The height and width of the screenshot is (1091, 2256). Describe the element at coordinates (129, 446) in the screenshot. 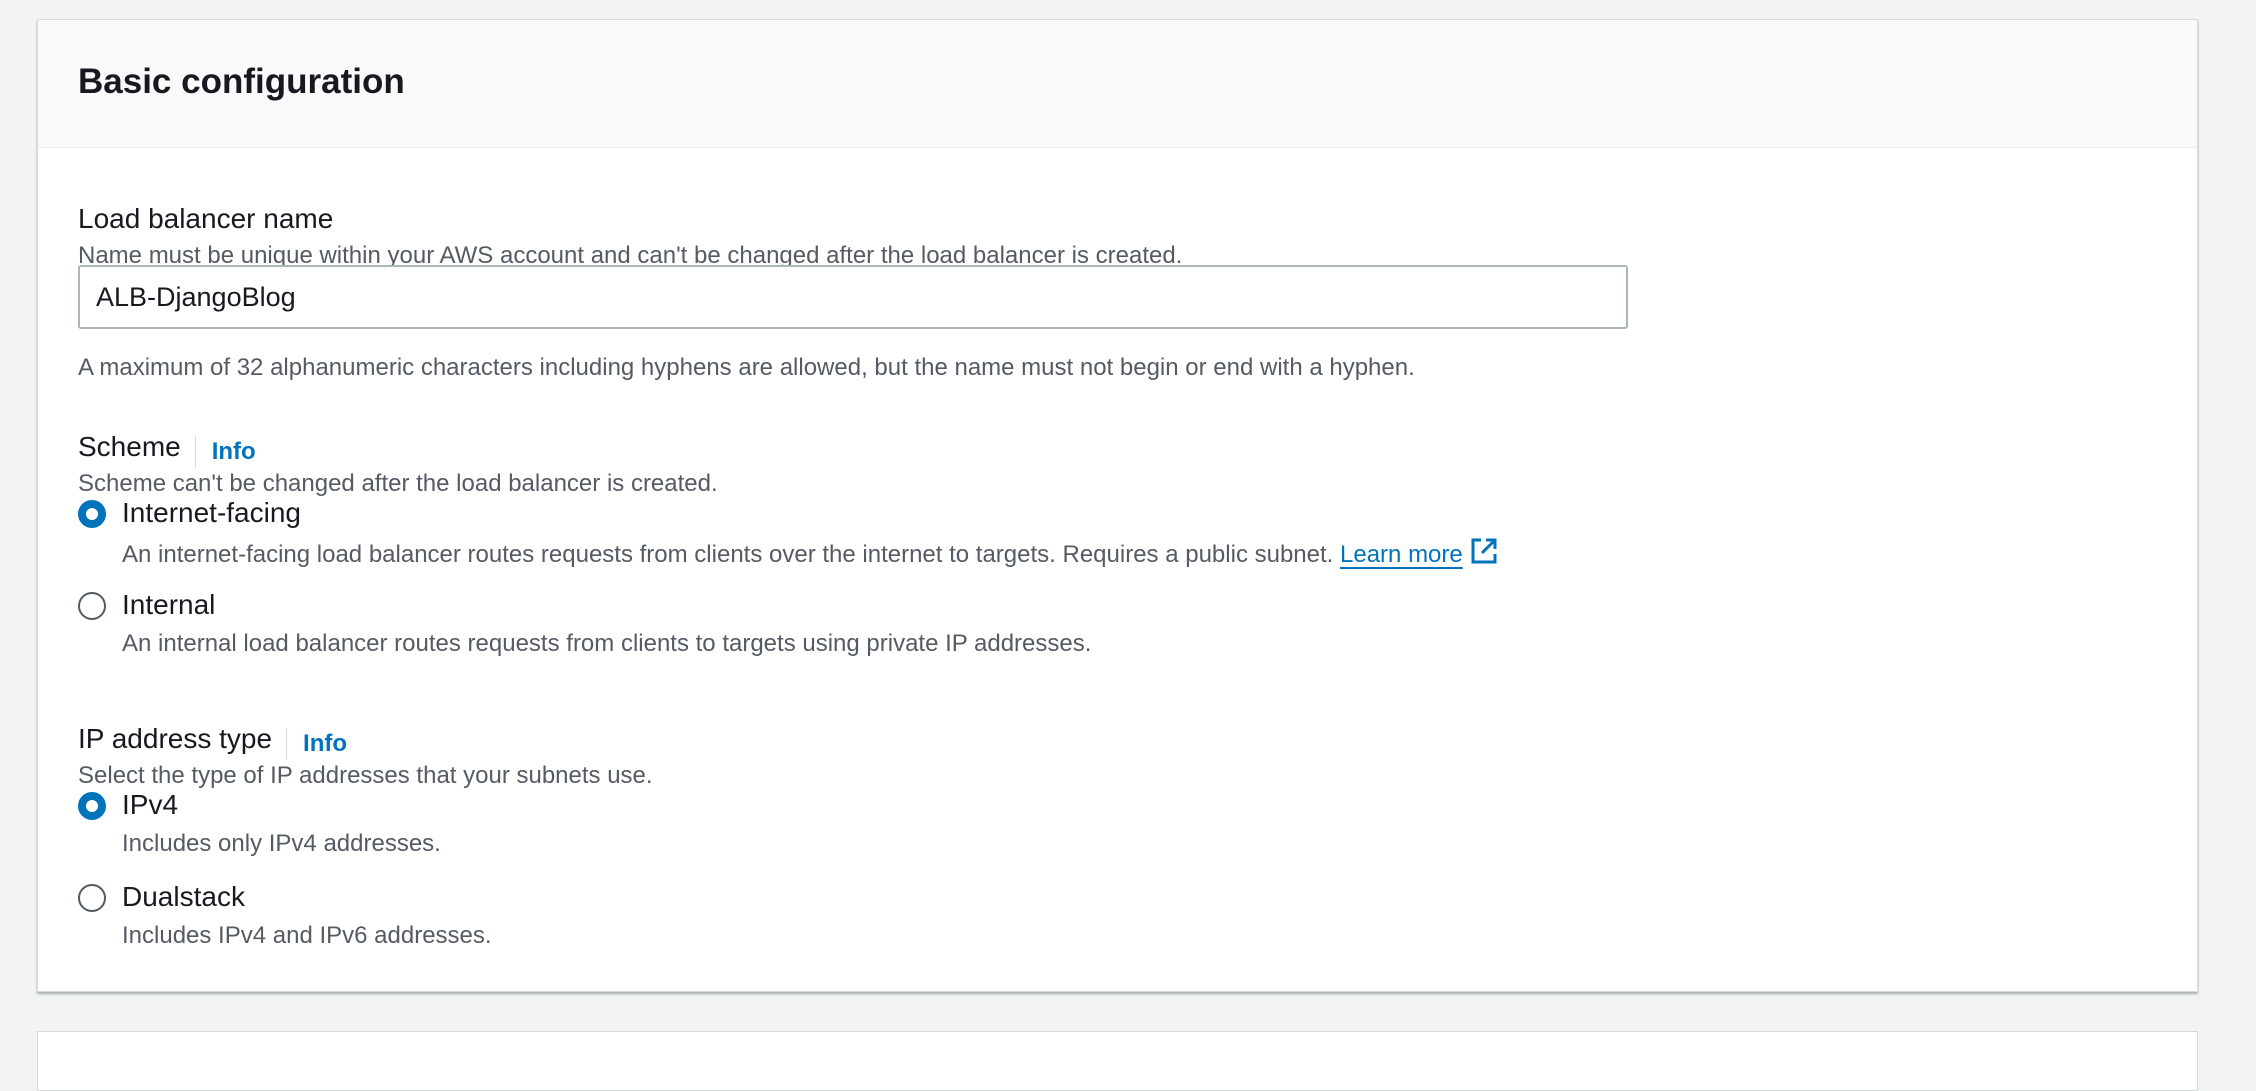

I see `scheme-label: Scheme` at that location.